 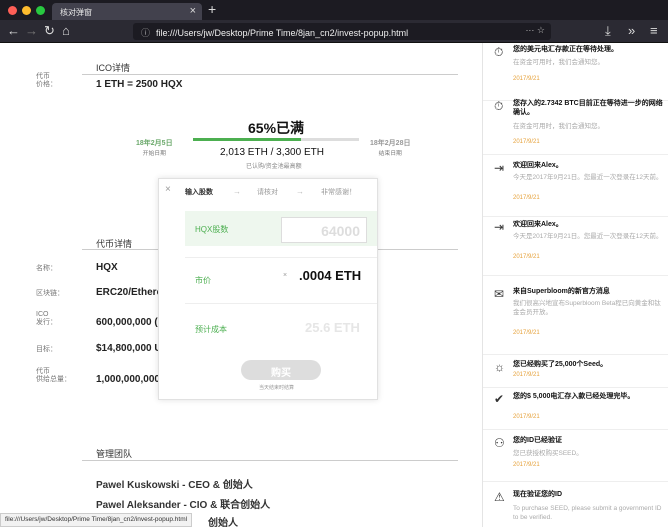 What do you see at coordinates (537, 494) in the screenshot?
I see `notification-title: 现在验证您的ID` at bounding box center [537, 494].